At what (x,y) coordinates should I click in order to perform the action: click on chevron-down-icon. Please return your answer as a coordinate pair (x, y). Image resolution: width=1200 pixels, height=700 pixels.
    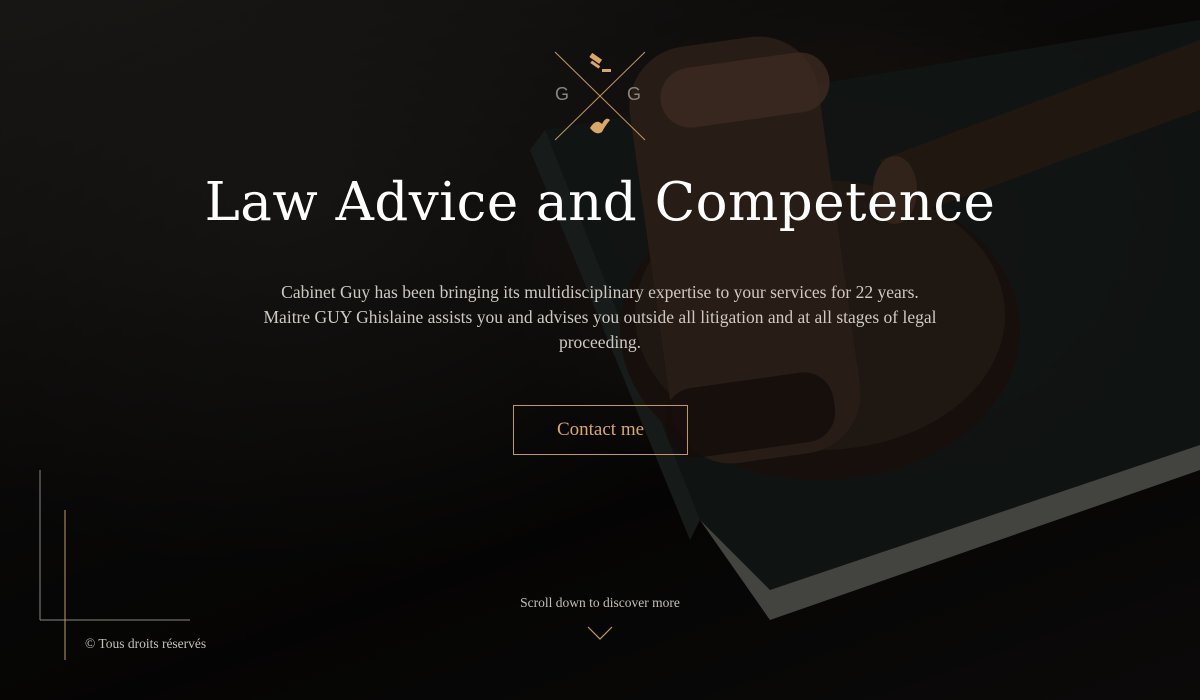
    Looking at the image, I should click on (600, 633).